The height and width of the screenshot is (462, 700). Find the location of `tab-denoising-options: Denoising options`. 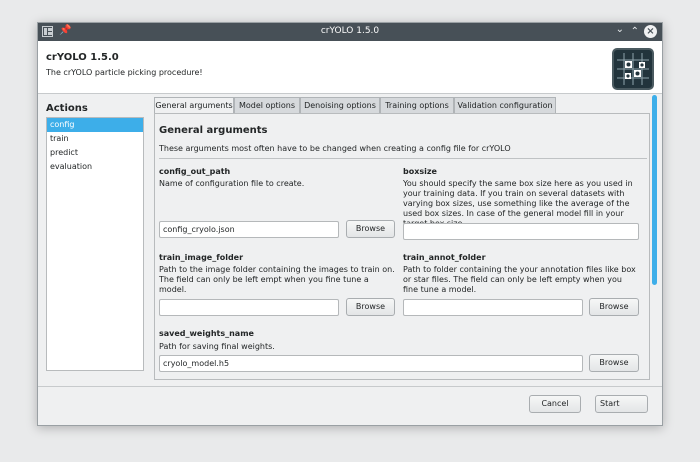

tab-denoising-options: Denoising options is located at coordinates (340, 105).